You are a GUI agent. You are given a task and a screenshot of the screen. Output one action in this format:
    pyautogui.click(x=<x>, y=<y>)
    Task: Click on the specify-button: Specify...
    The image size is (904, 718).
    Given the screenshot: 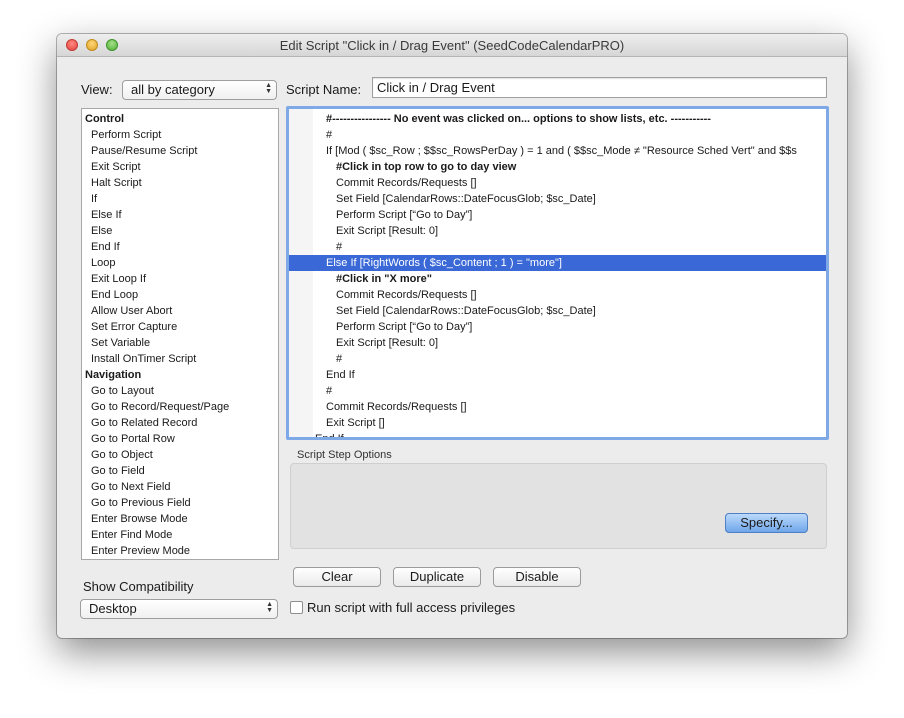 What is the action you would take?
    pyautogui.click(x=766, y=523)
    